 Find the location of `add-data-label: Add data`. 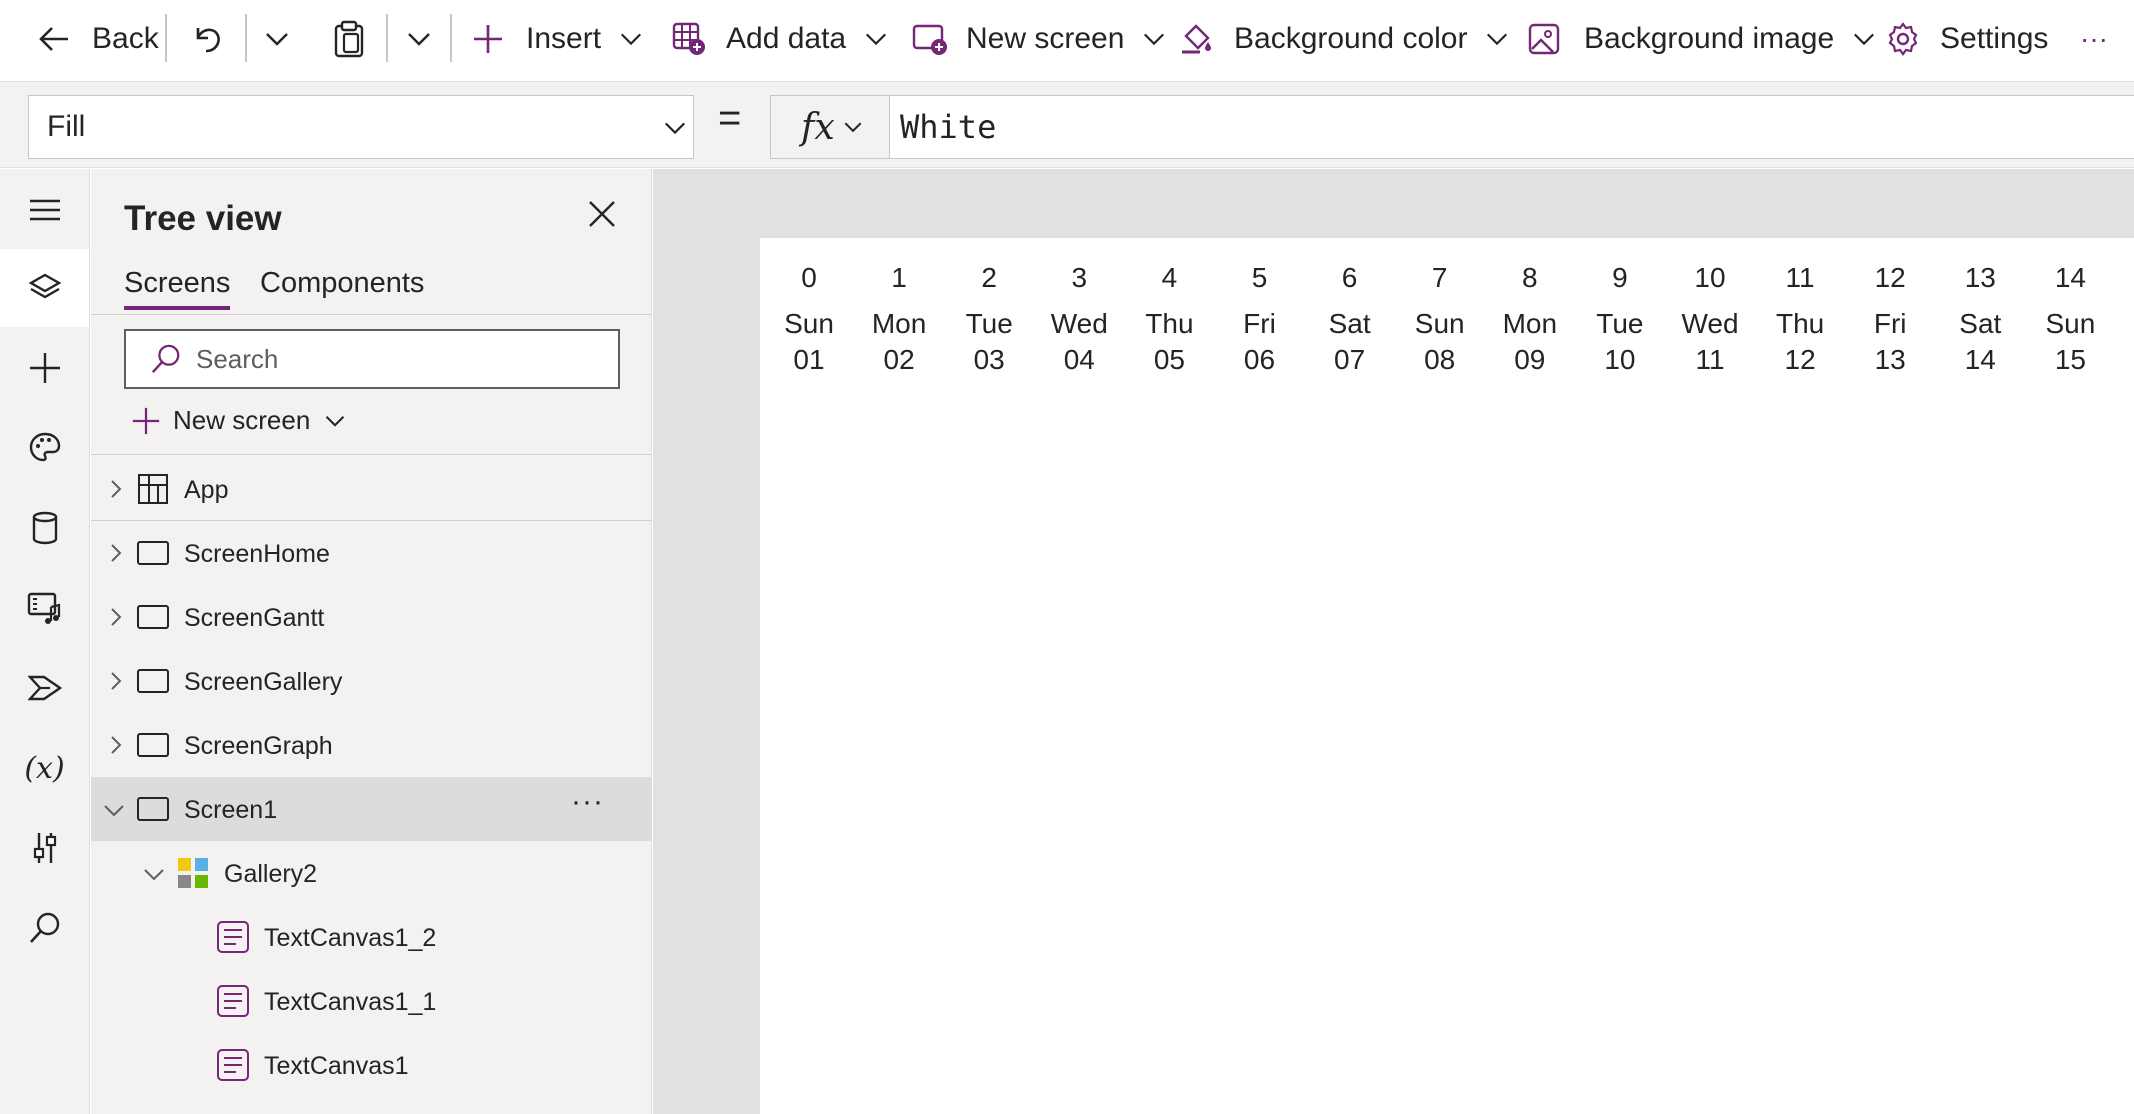

add-data-label: Add data is located at coordinates (786, 38).